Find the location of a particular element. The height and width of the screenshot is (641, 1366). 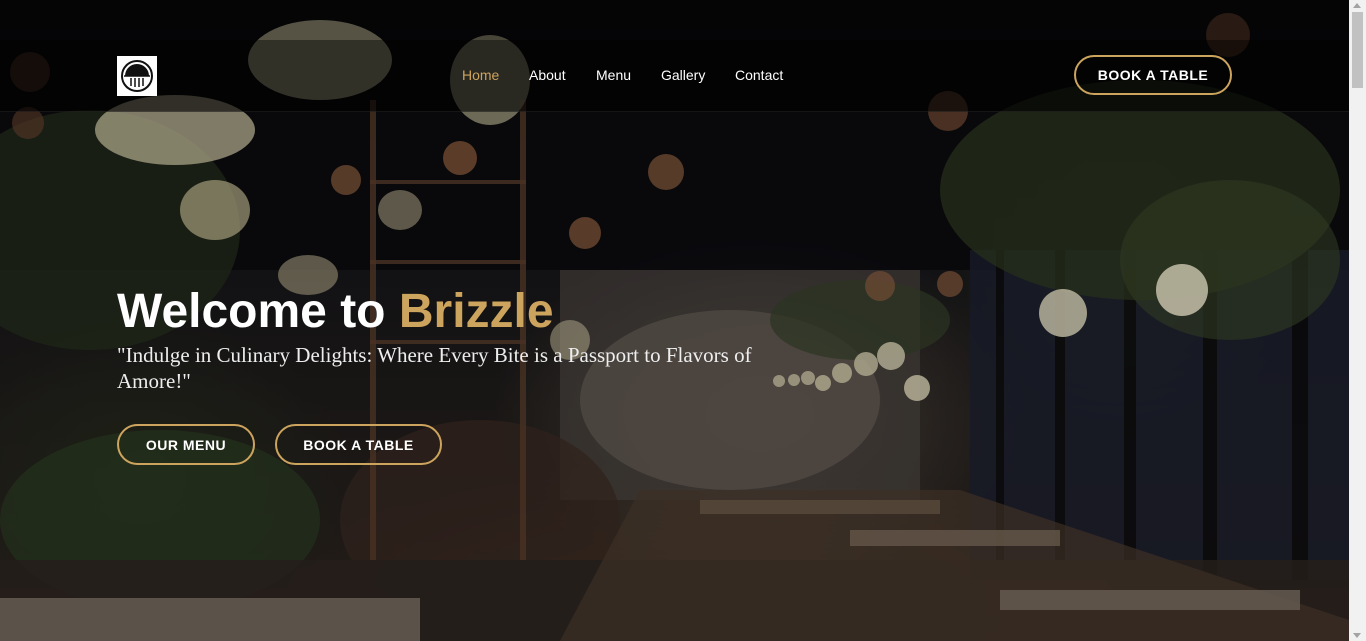

nav-home-link: Home is located at coordinates (480, 75).